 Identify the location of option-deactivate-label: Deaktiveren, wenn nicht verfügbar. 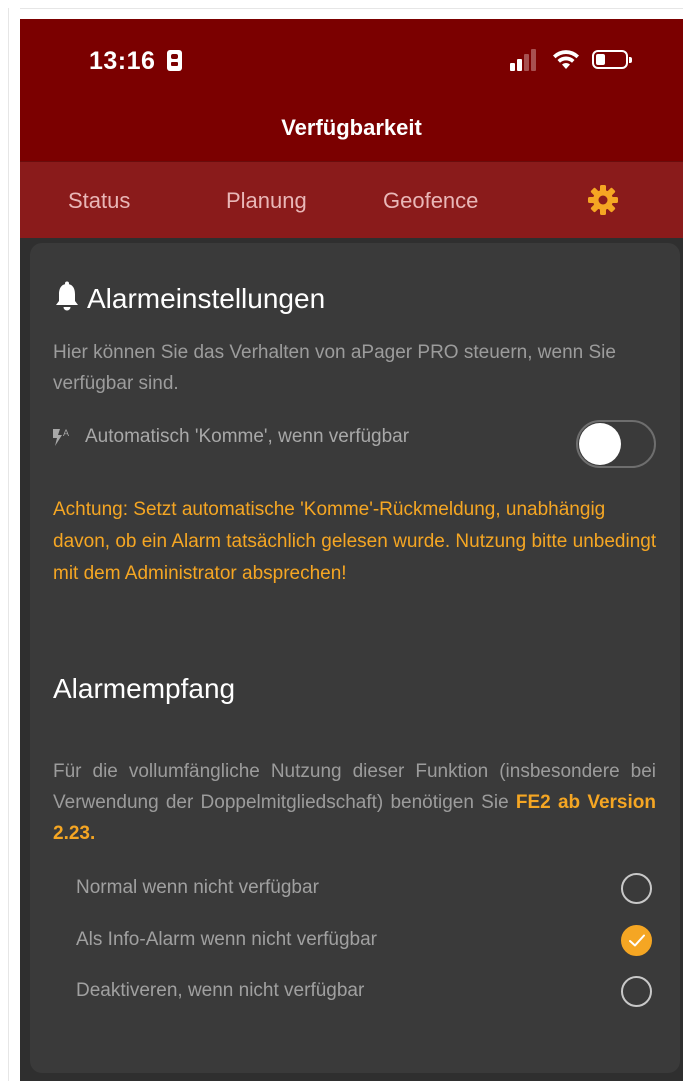
(220, 991).